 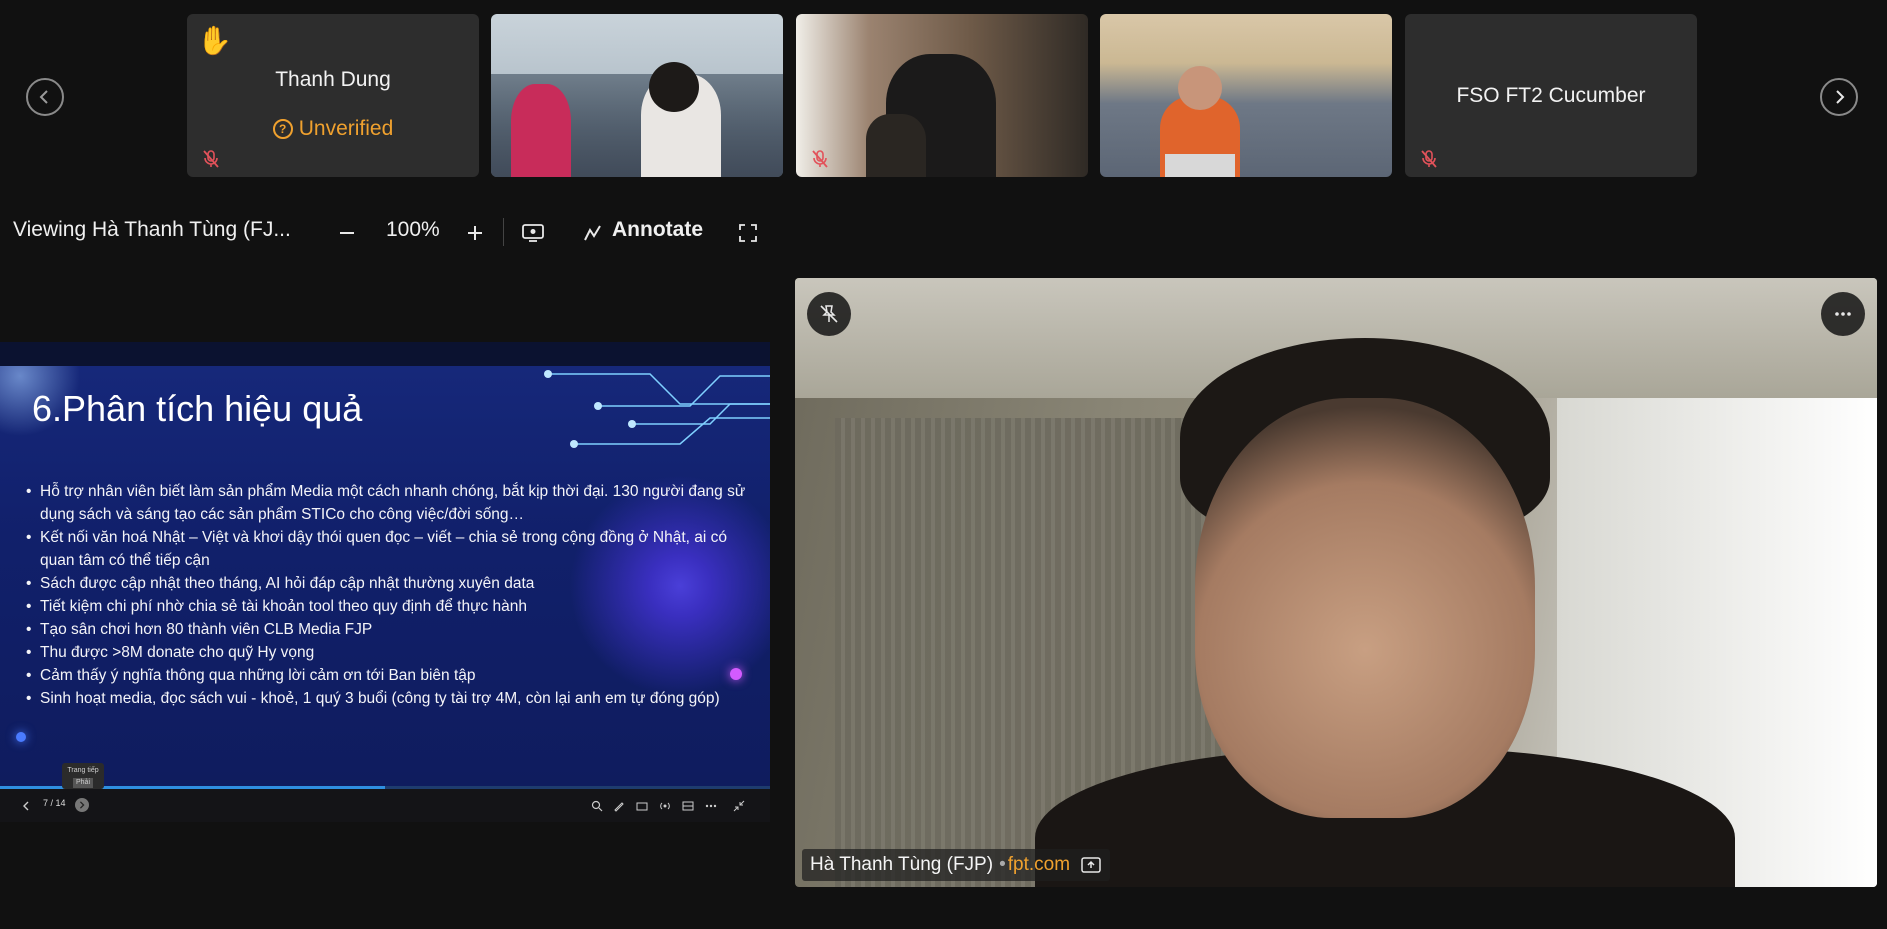 I want to click on expand-icon, so click(x=748, y=233).